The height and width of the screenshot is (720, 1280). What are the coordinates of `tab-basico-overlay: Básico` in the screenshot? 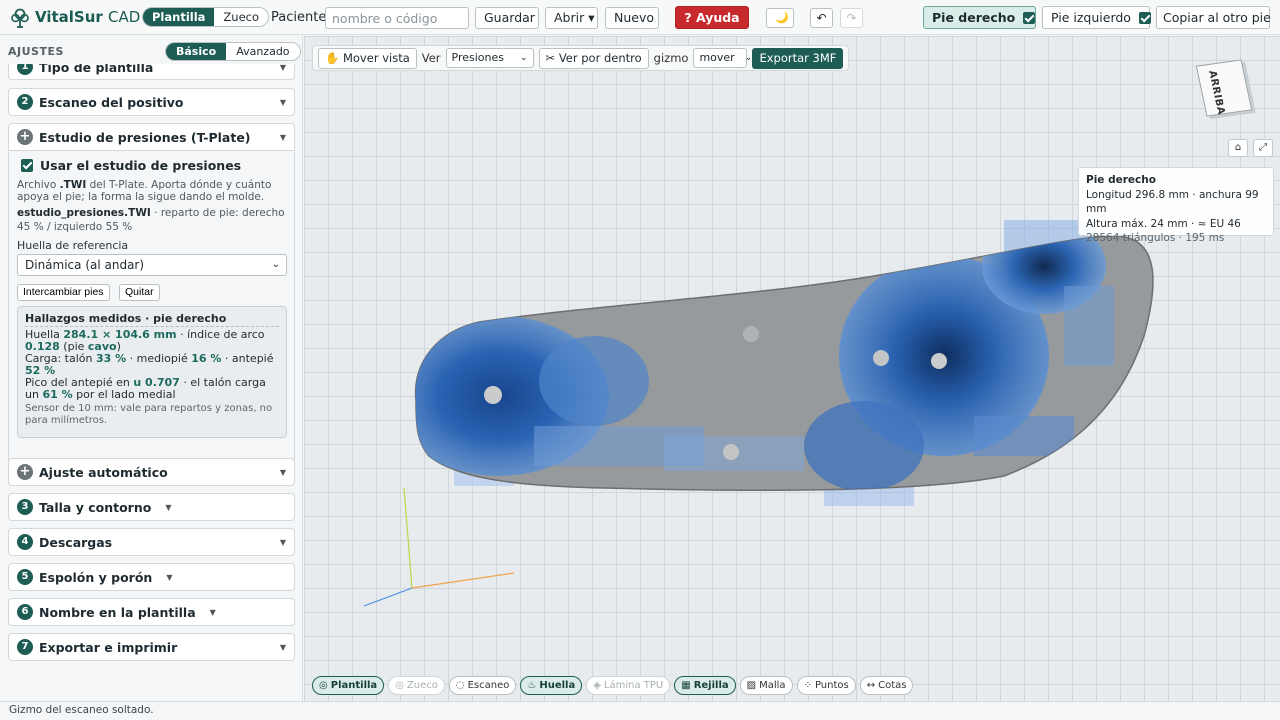 It's located at (196, 51).